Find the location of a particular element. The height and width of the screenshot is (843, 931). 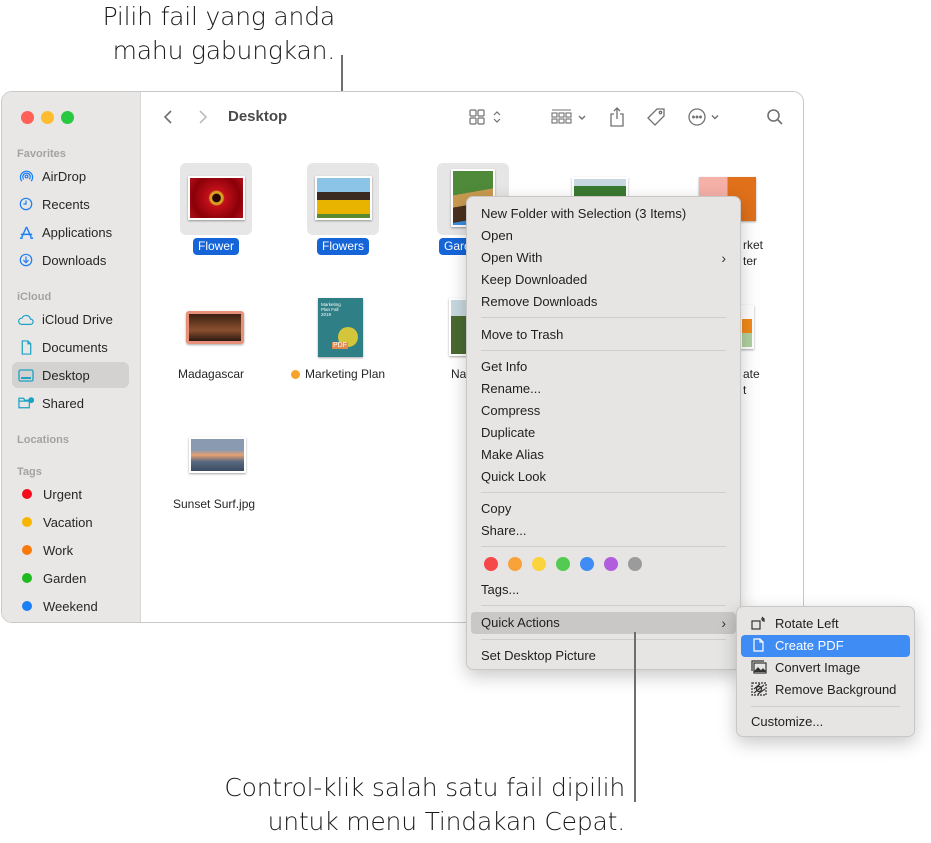

tag-color-green is located at coordinates (563, 564).